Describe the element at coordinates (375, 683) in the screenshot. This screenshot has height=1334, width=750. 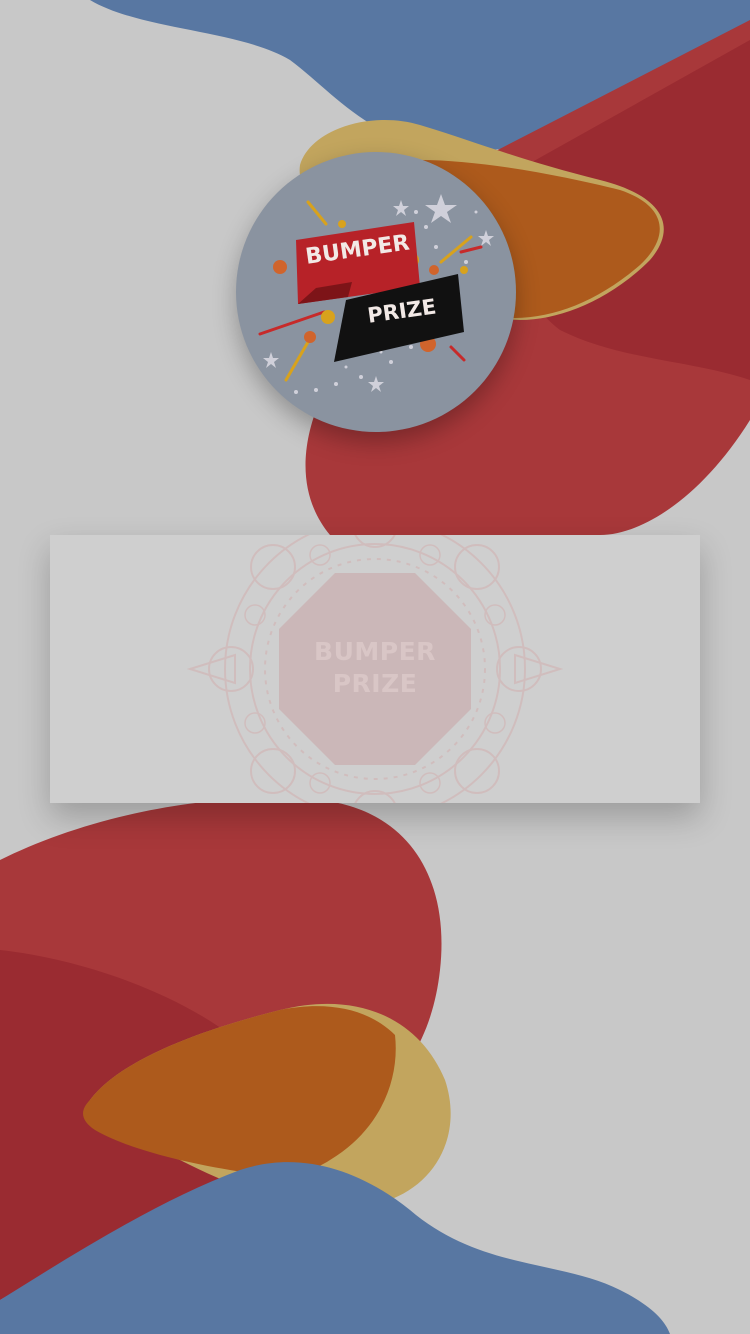
I see `card-label-line-2: PRIZE` at that location.